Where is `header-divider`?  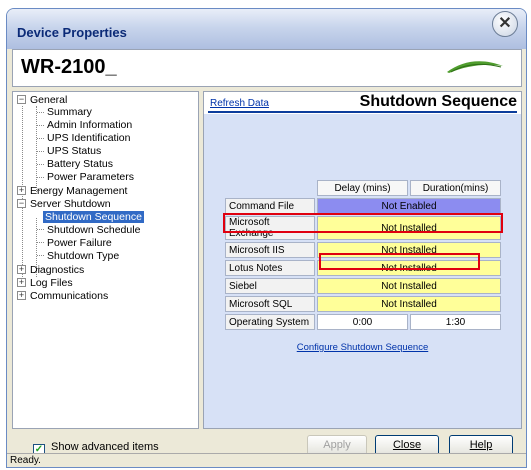
header-divider is located at coordinates (362, 112).